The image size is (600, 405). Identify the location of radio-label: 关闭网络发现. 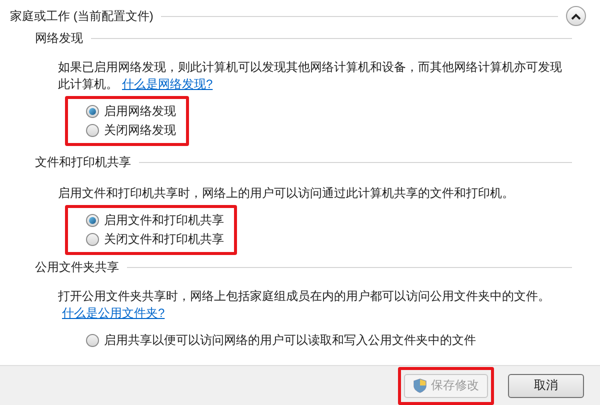
(140, 130).